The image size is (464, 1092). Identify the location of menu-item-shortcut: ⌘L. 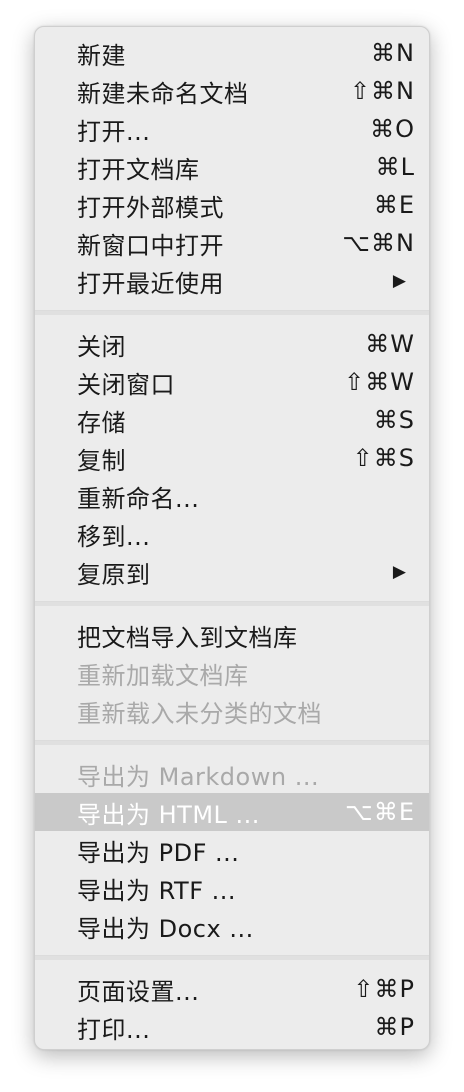
(395, 167).